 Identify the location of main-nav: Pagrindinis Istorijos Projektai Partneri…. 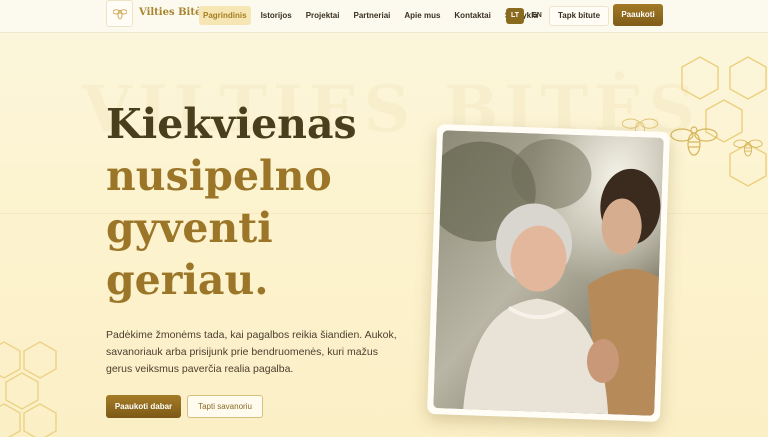
(373, 15).